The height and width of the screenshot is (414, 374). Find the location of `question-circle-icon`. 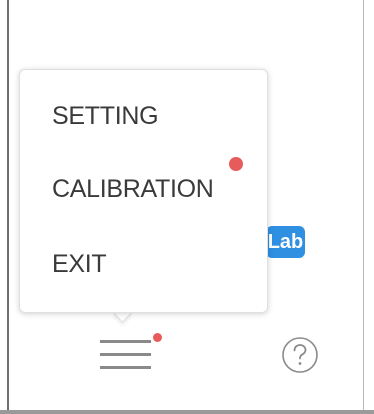

question-circle-icon is located at coordinates (300, 355).